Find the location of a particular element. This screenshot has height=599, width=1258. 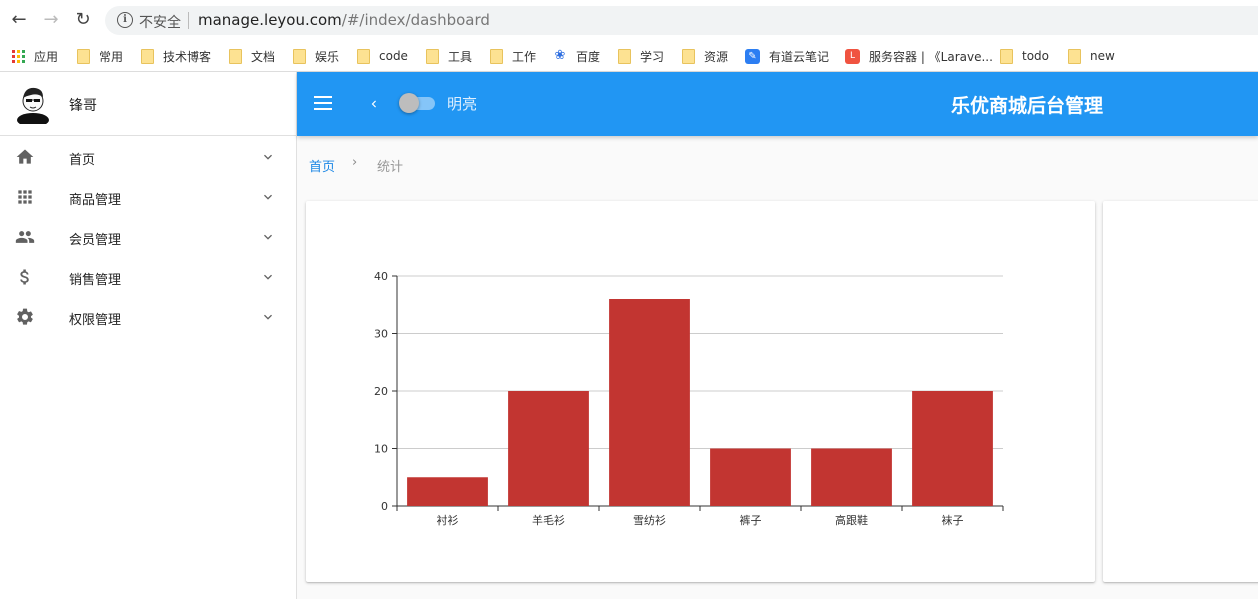

bookmark-label: 常用 is located at coordinates (111, 56).